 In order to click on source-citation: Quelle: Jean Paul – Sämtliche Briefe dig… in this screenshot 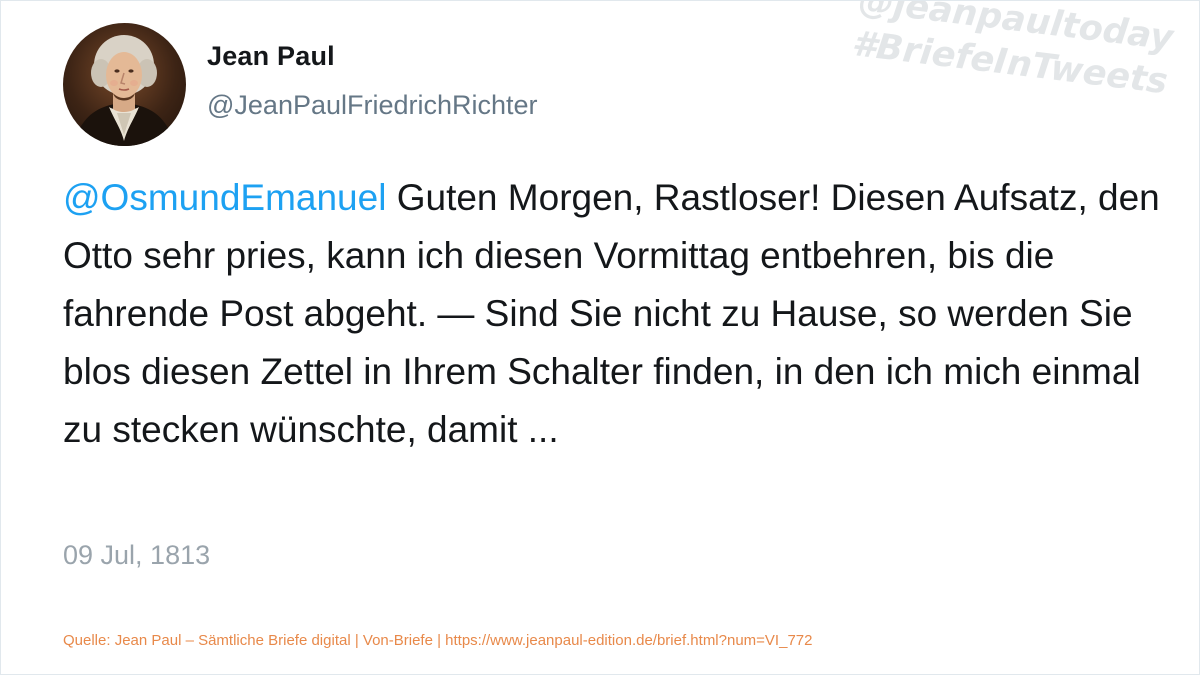, I will do `click(438, 640)`.